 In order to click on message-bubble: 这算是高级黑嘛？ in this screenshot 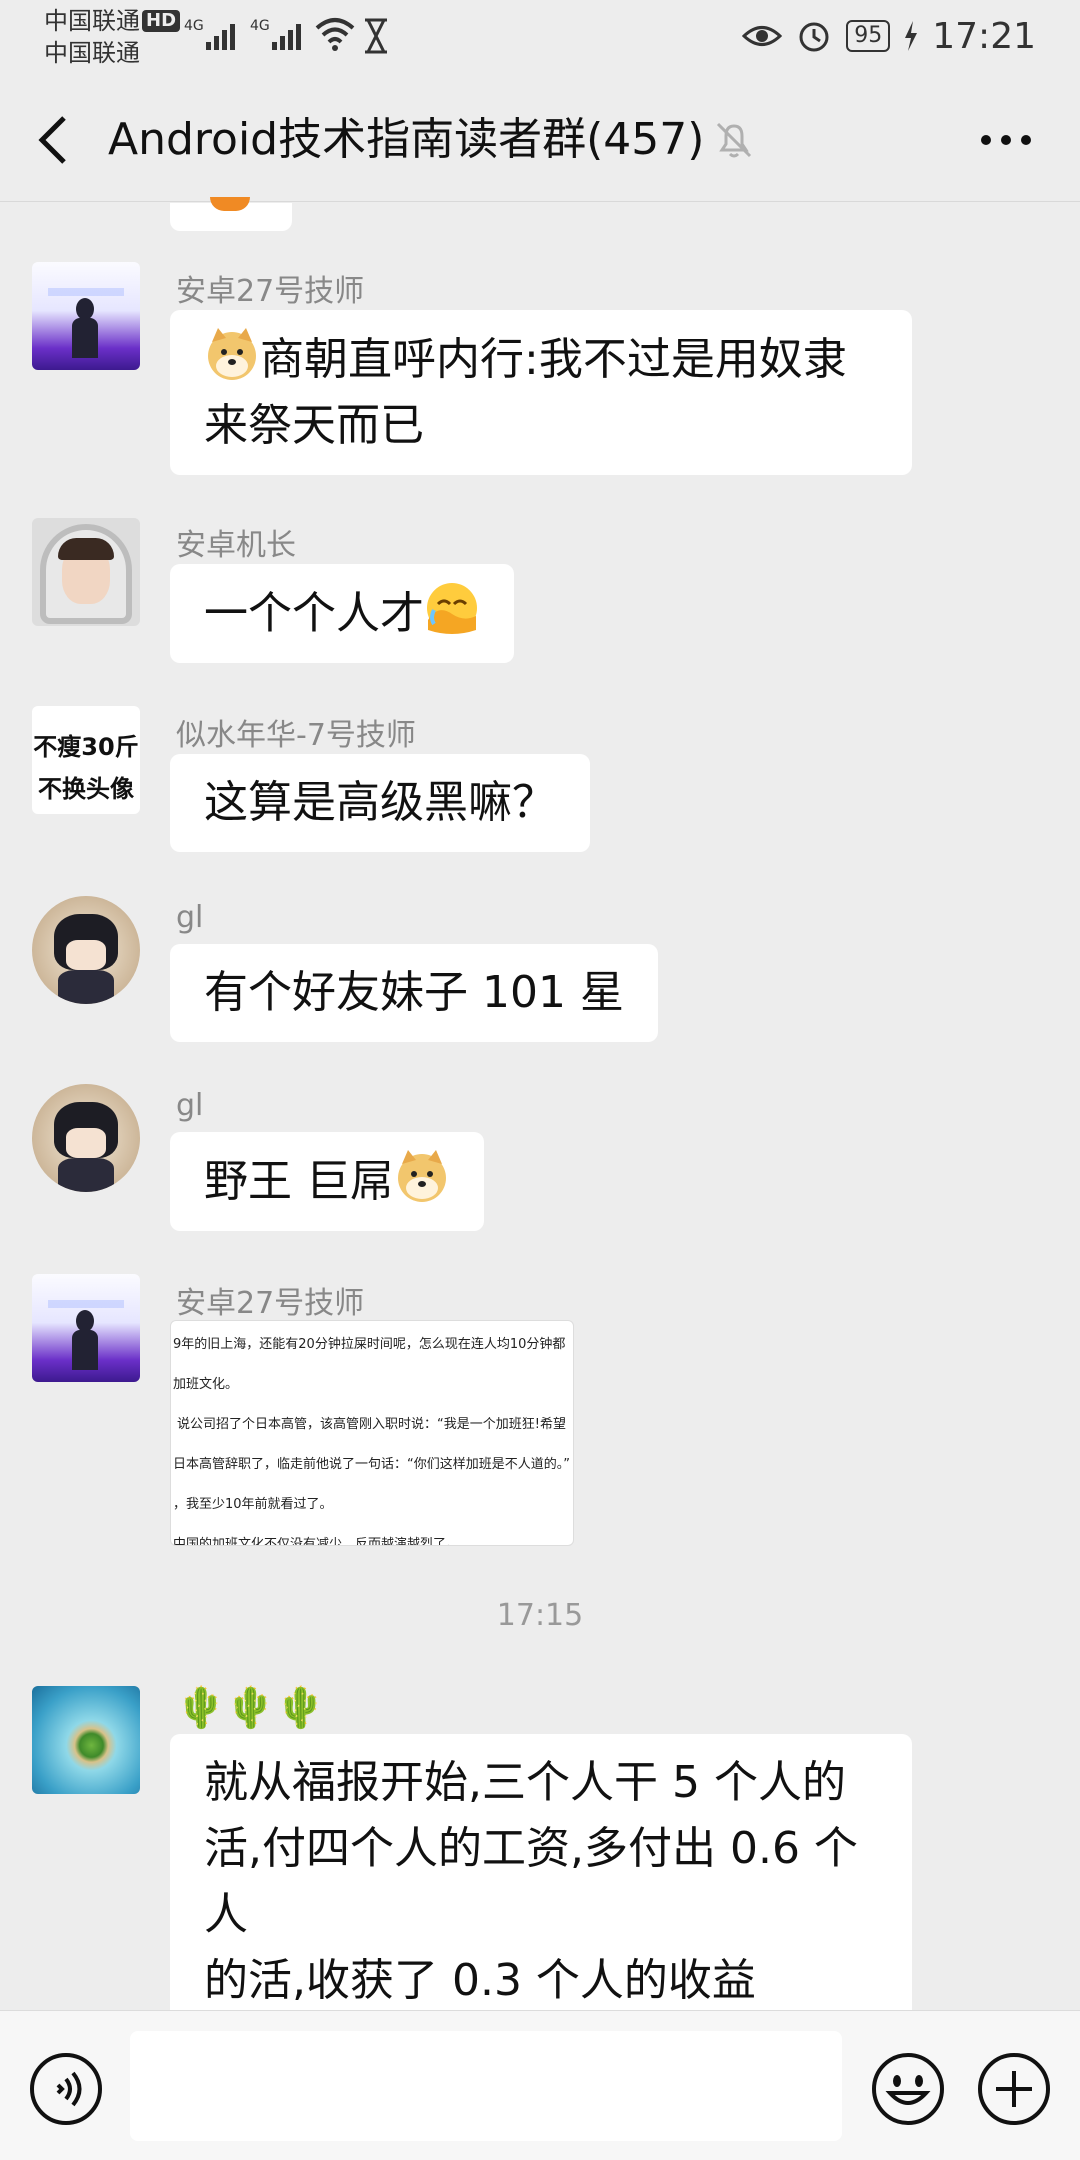, I will do `click(380, 803)`.